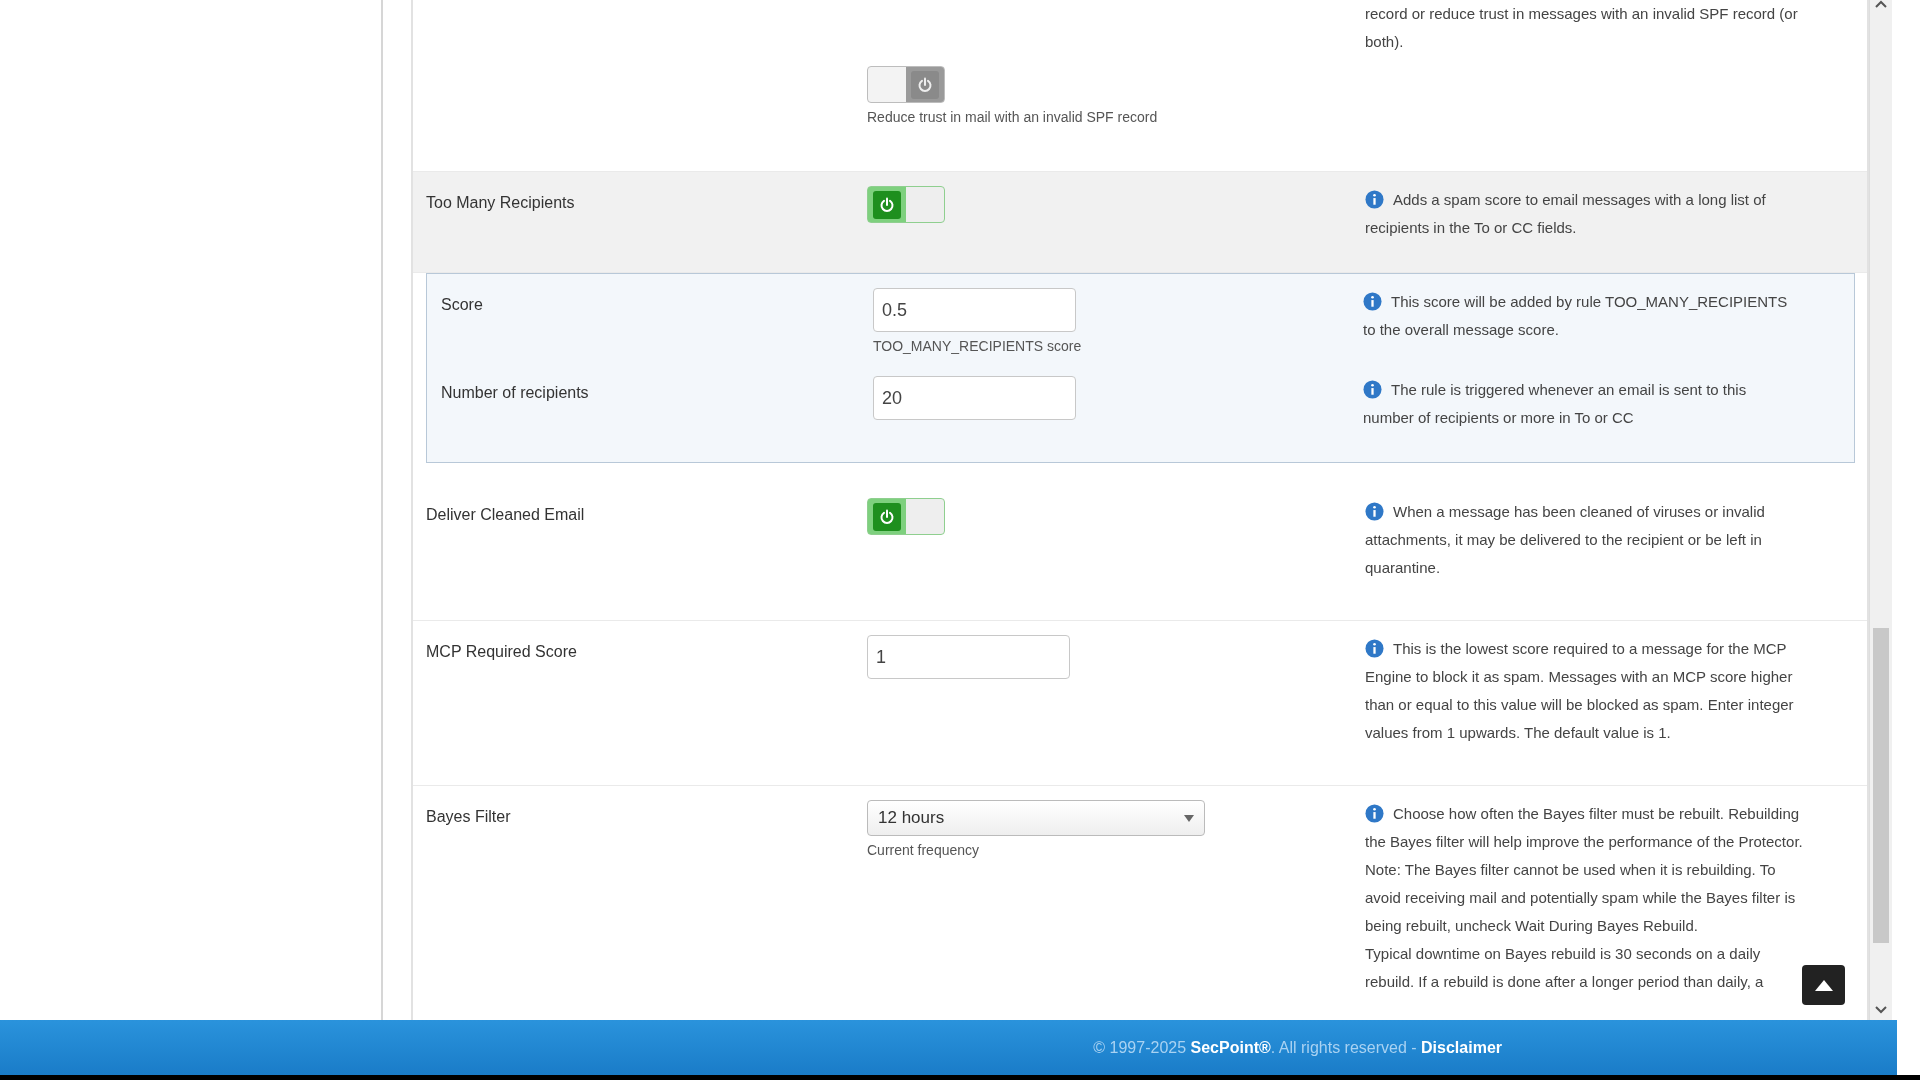  I want to click on description-text: Choose how often the Bayes filter must be rebuilt. Rebuilding the Bayes filter will help improve the performance of the Protector. Note: The Bayes filter cannot be used when it is rebuilding. To avoid receiving mail and potentially spam while the Bayes filter is being rebuilt, uncheck Wait During Bayes Rebuild., so click(1584, 869).